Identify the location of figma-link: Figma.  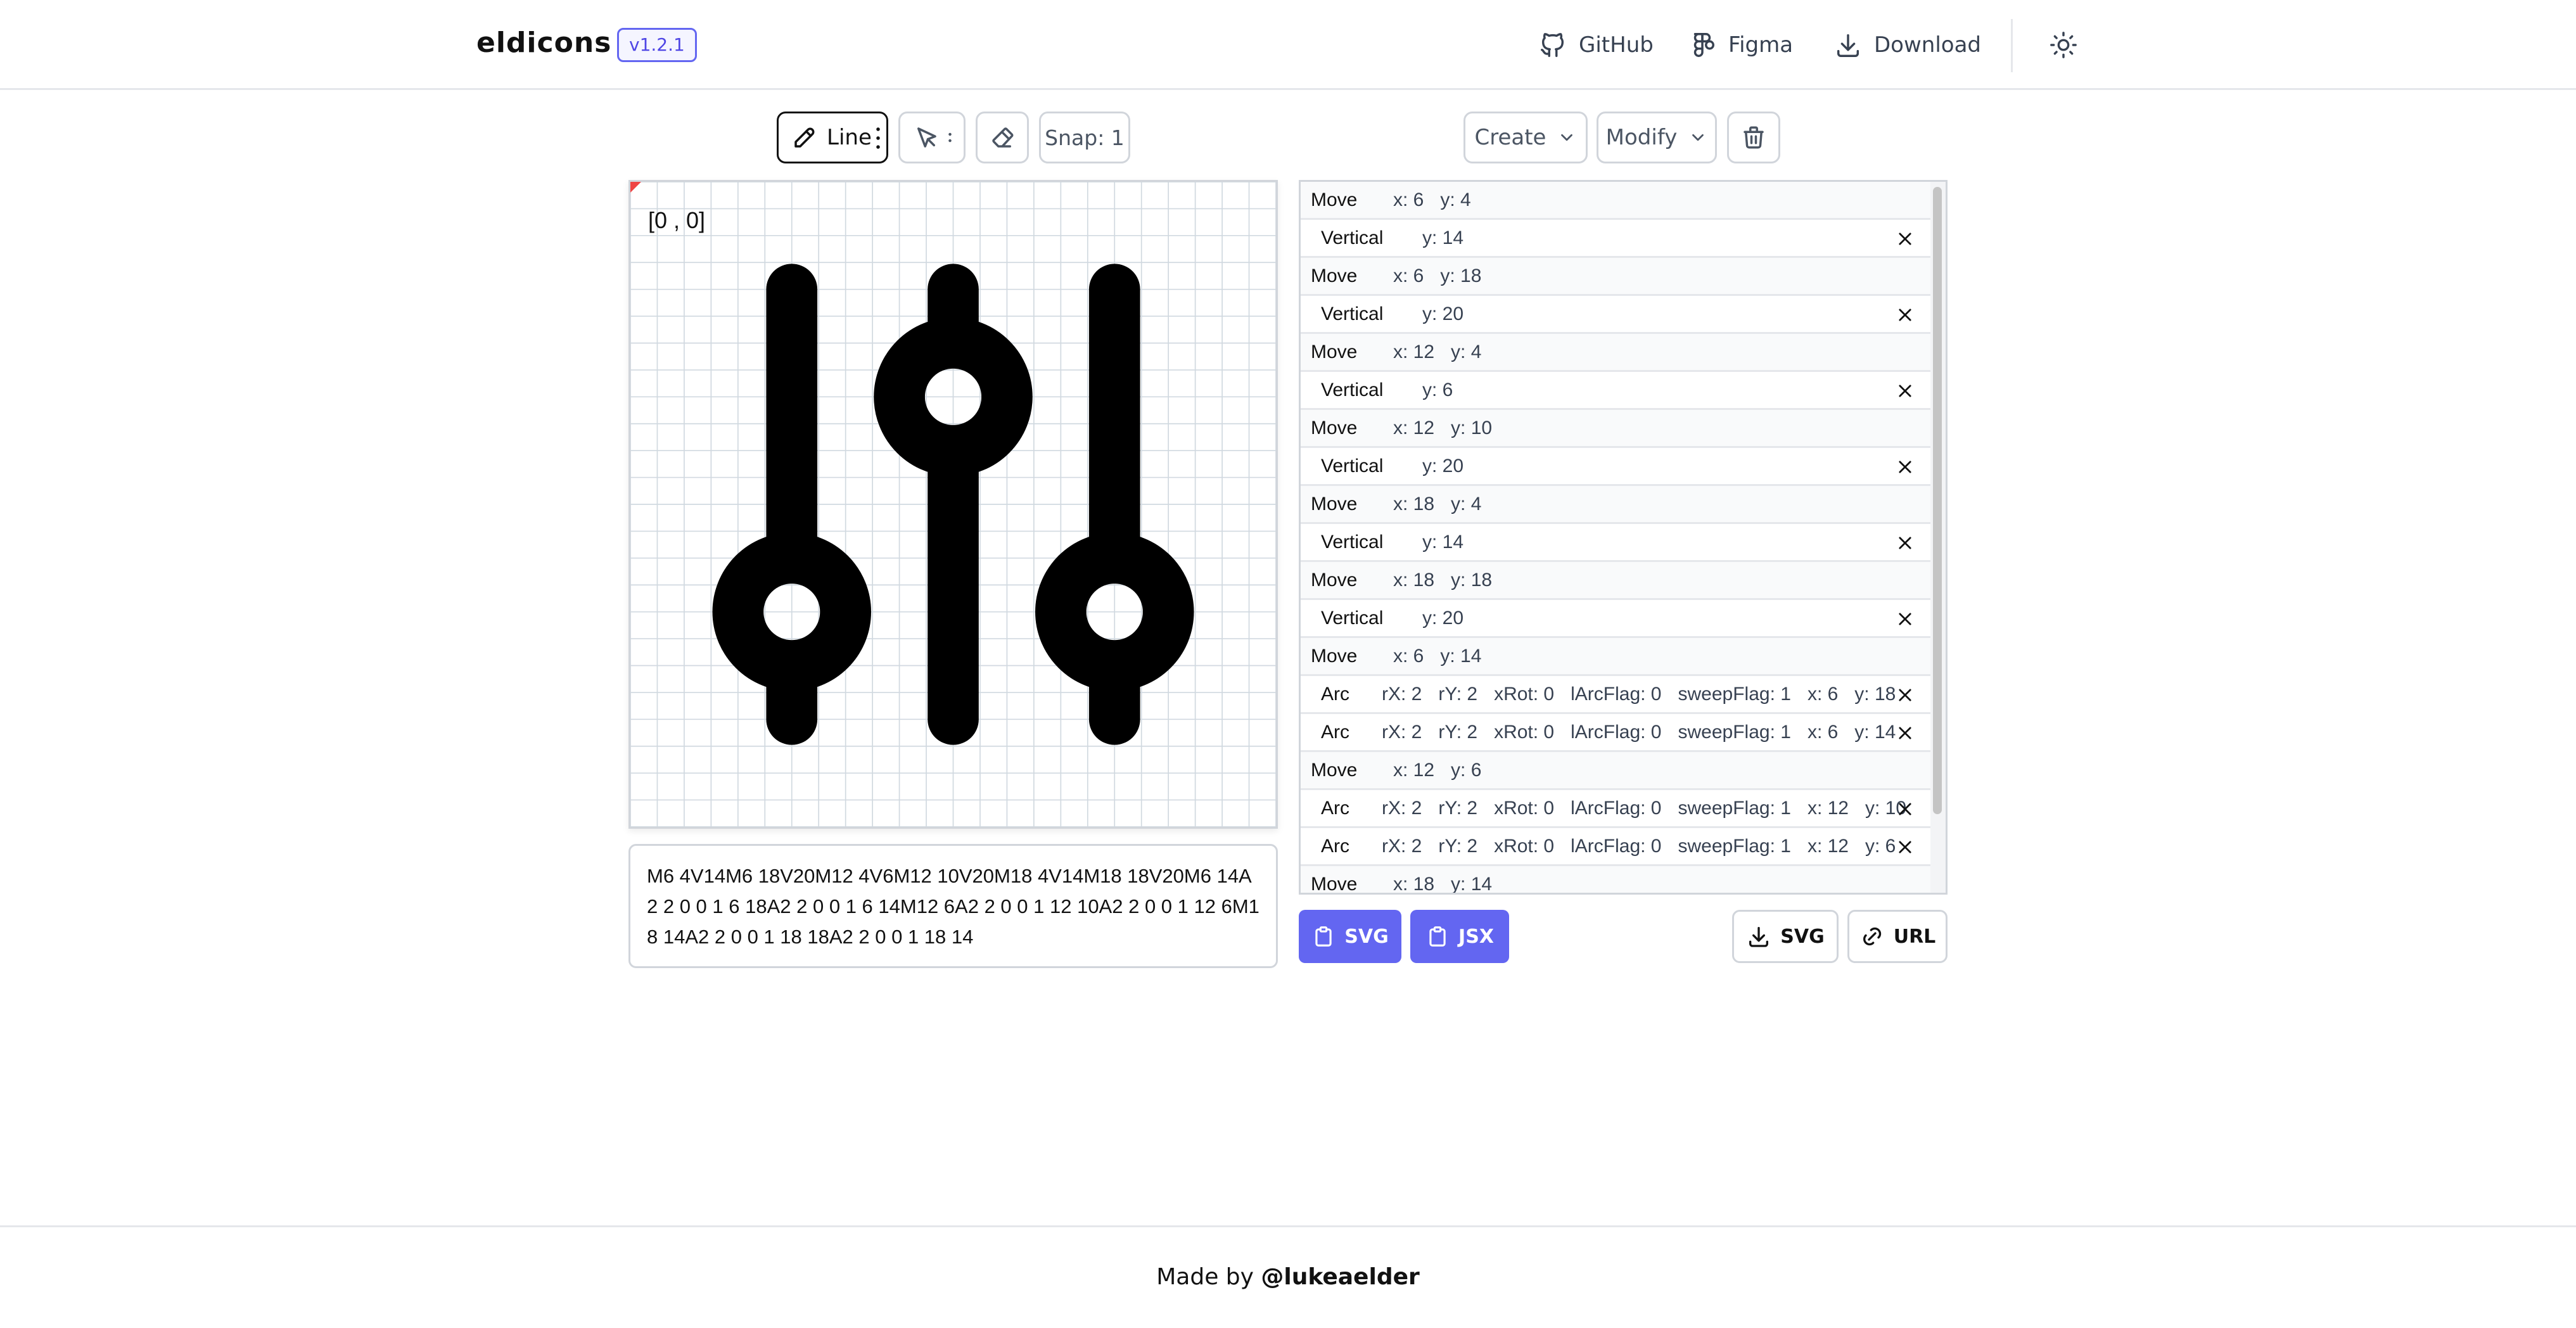
(1741, 45).